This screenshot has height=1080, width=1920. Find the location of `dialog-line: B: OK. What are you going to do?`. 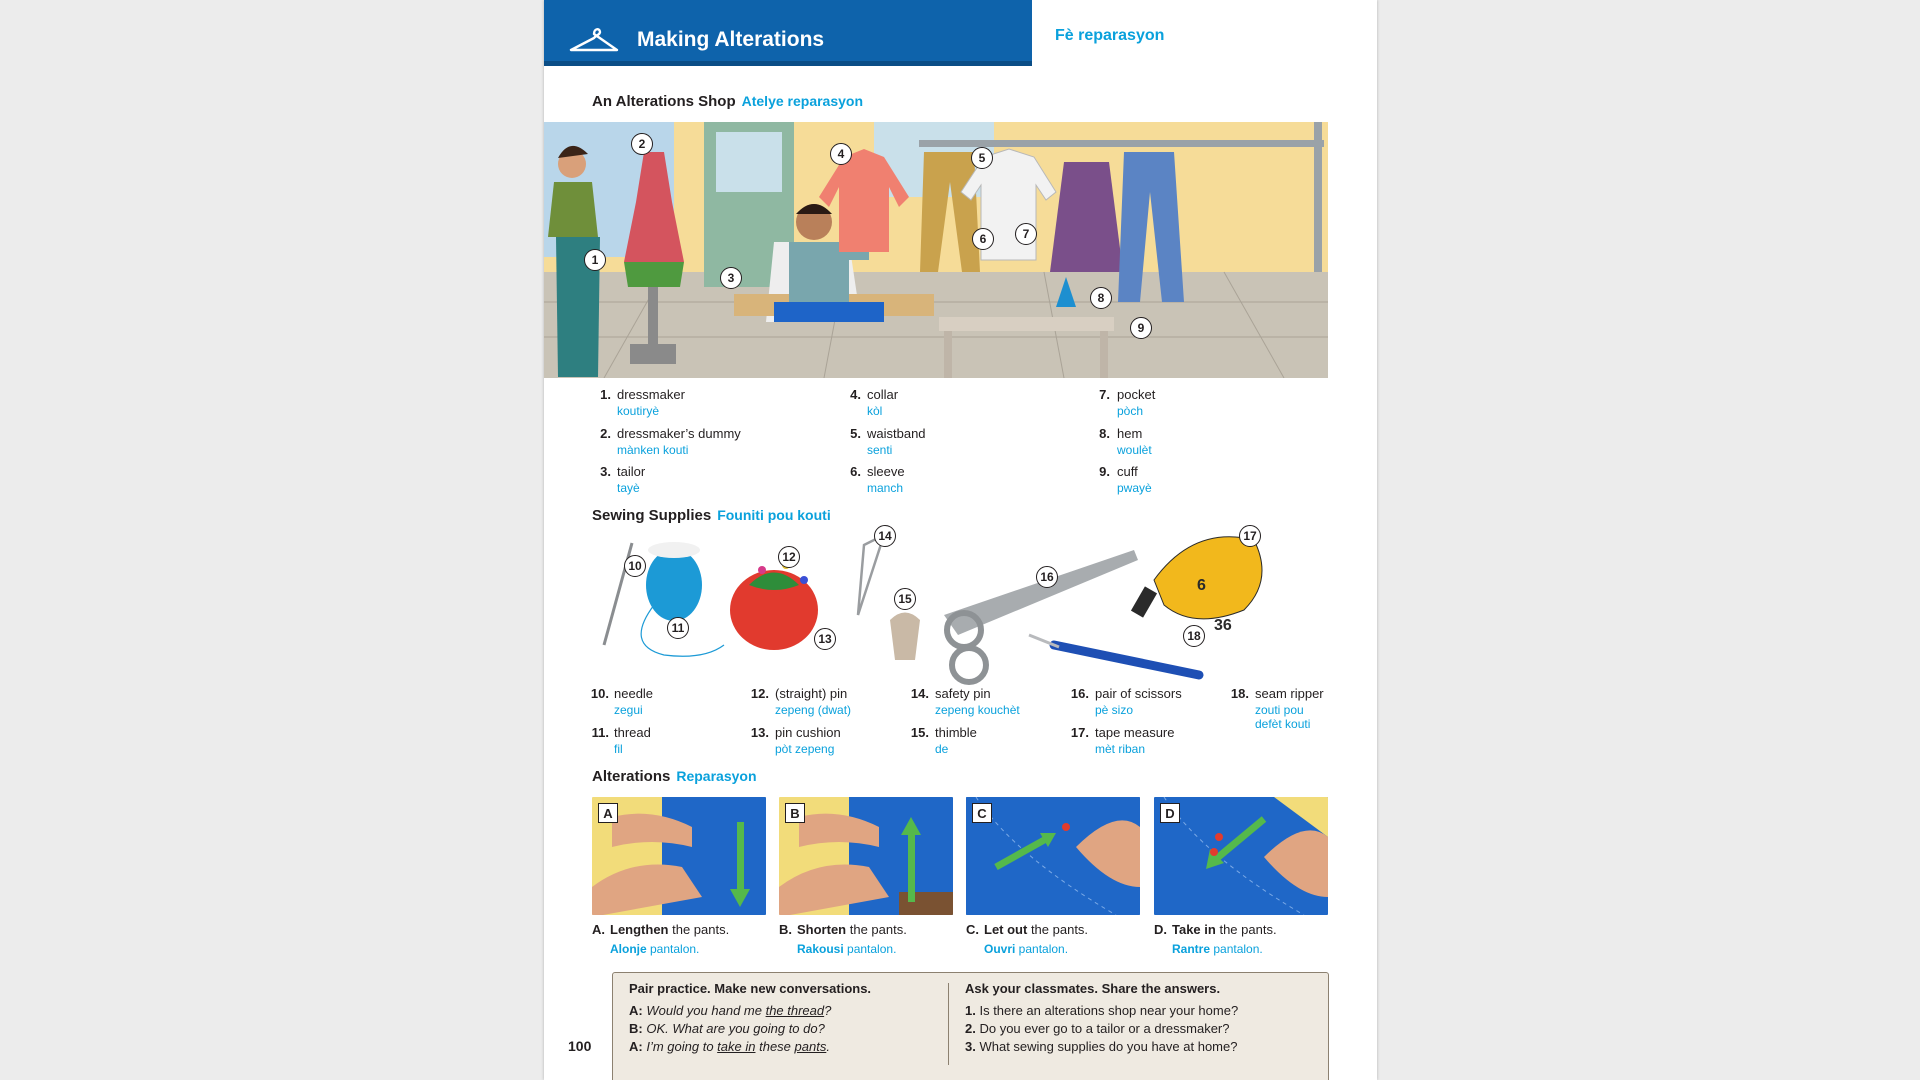

dialog-line: B: OK. What are you going to do? is located at coordinates (727, 1028).